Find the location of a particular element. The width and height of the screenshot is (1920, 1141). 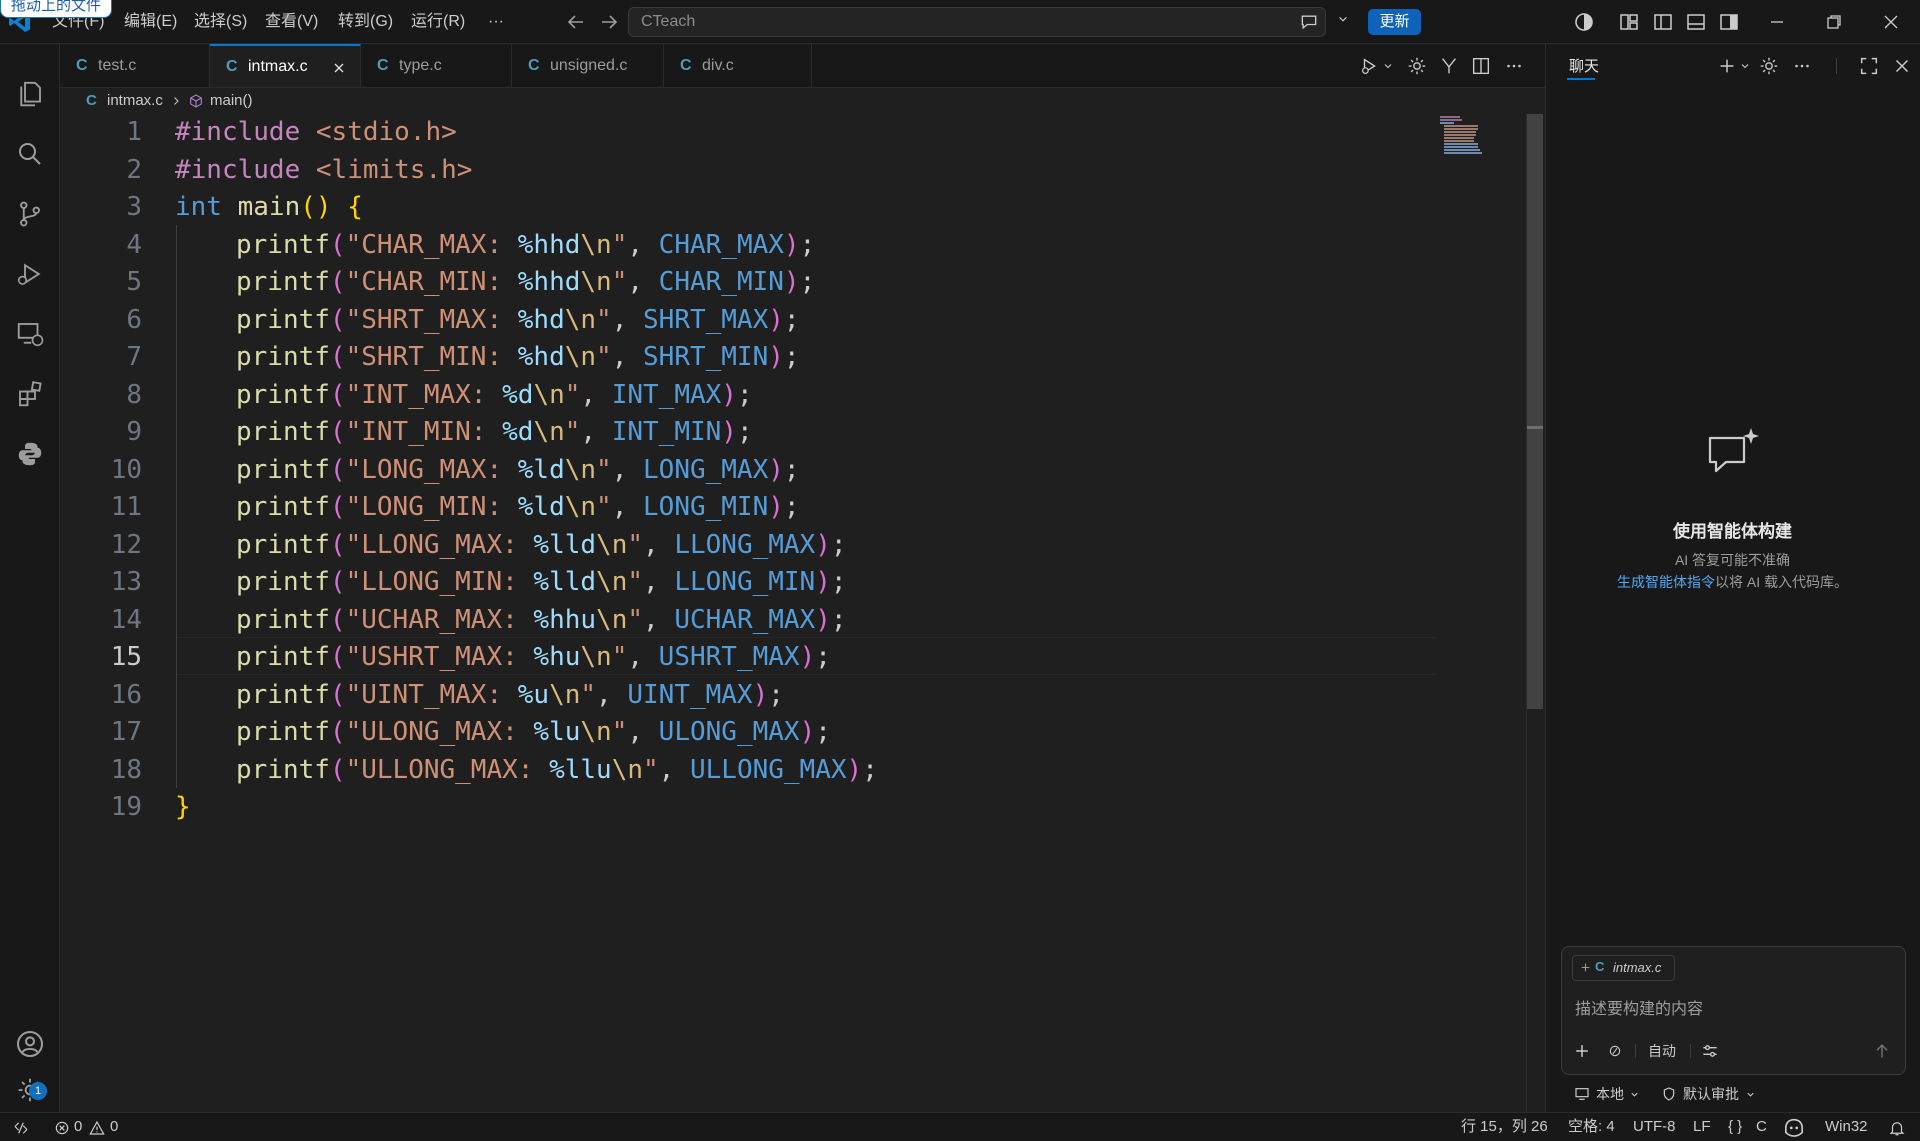

update-button: 更新 is located at coordinates (1394, 22).